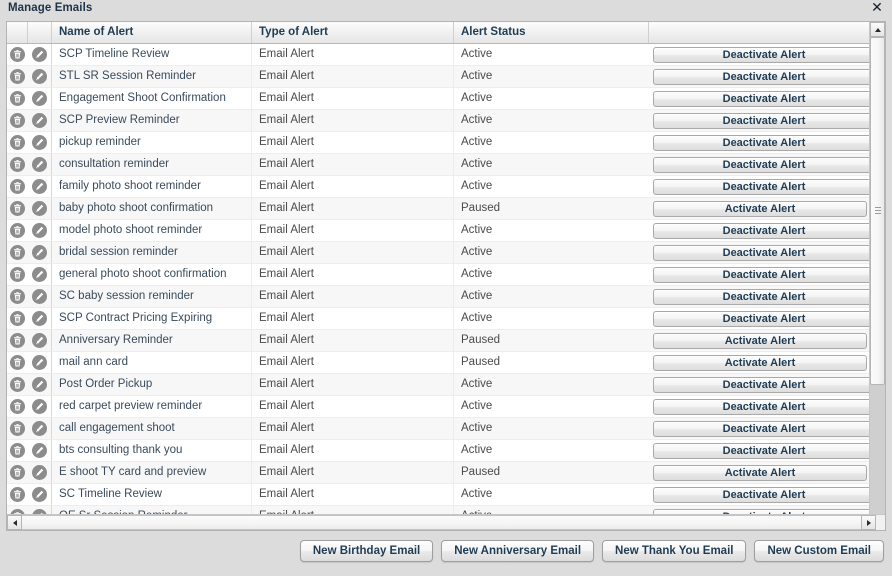 The width and height of the screenshot is (892, 576). Describe the element at coordinates (14, 522) in the screenshot. I see `scroll-left-button` at that location.